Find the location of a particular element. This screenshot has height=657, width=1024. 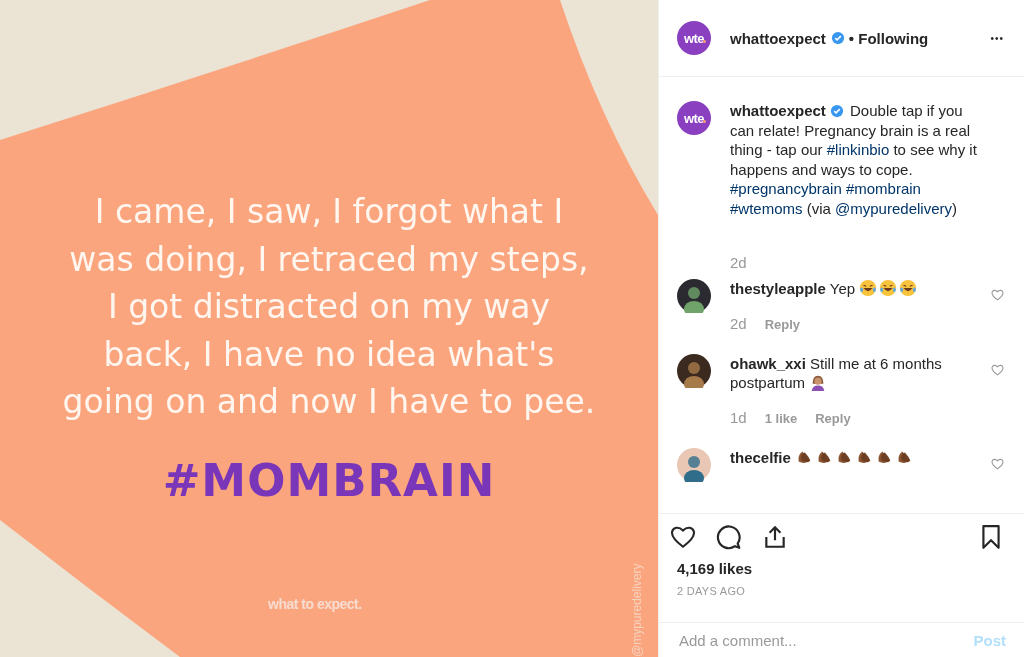

quote-line: I came, I saw, I forgot what I is located at coordinates (329, 212).